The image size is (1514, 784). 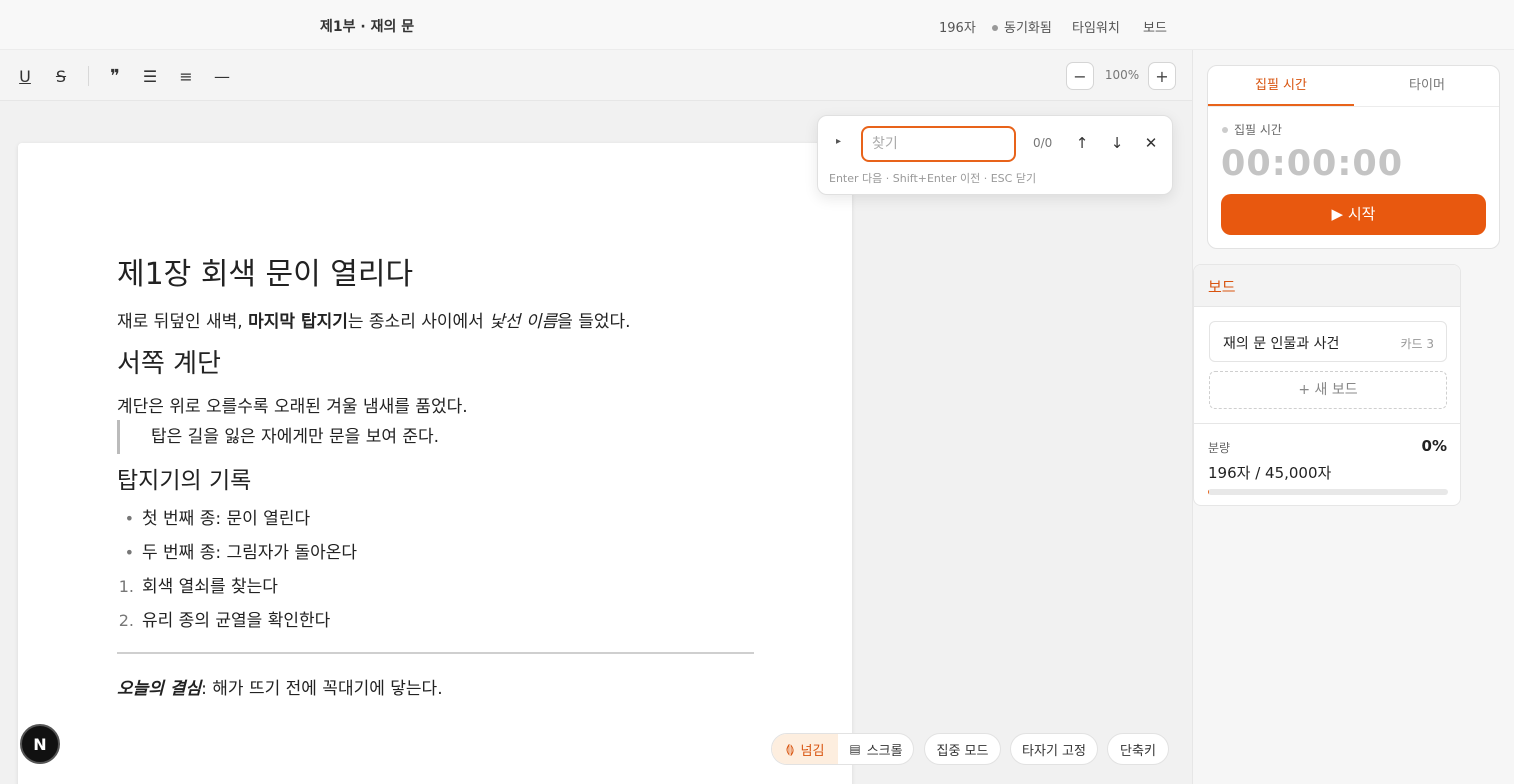 I want to click on app-logo-badge: N, so click(x=40, y=744).